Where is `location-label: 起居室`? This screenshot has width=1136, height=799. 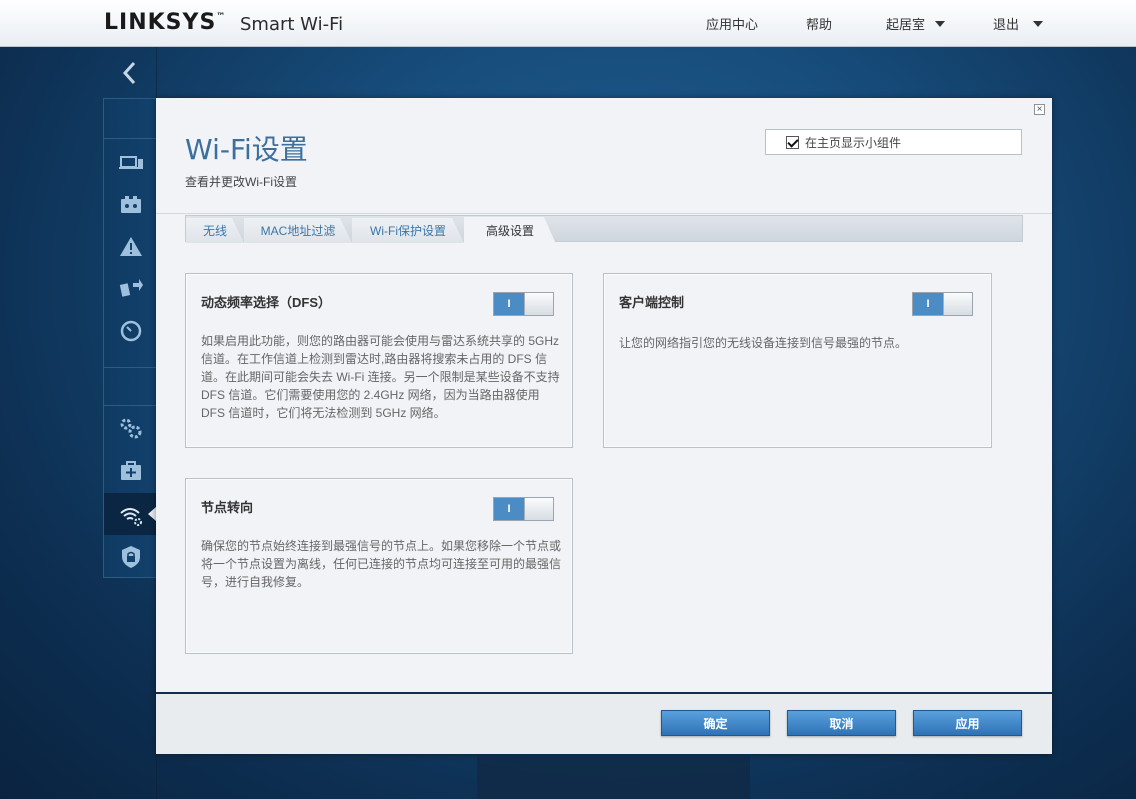
location-label: 起居室 is located at coordinates (906, 24).